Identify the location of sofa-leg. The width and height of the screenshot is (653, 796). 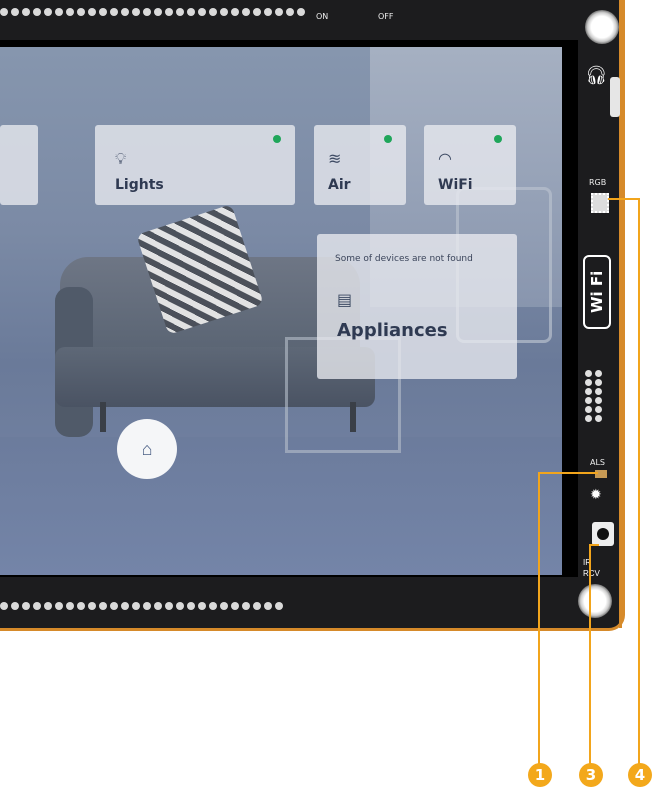
(103, 417).